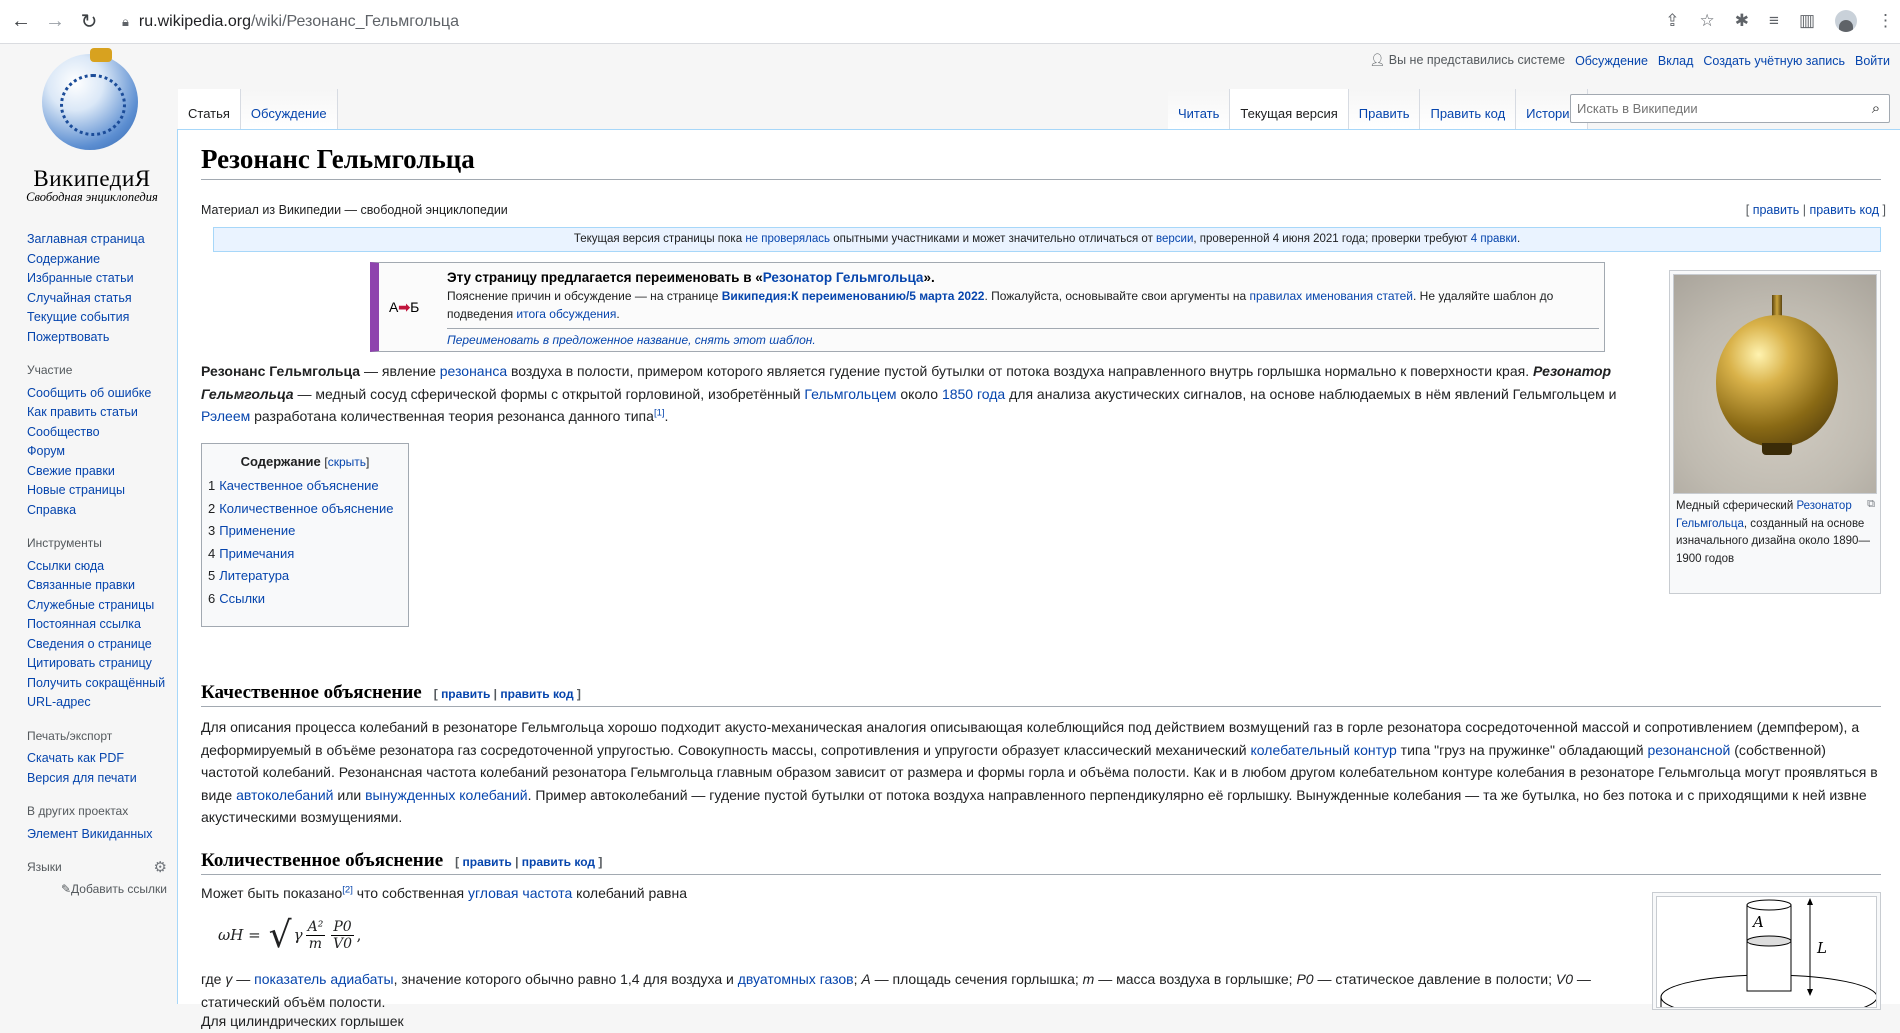 Image resolution: width=1900 pixels, height=1033 pixels. Describe the element at coordinates (1742, 21) in the screenshot. I see `extensions-icon: ✱` at that location.